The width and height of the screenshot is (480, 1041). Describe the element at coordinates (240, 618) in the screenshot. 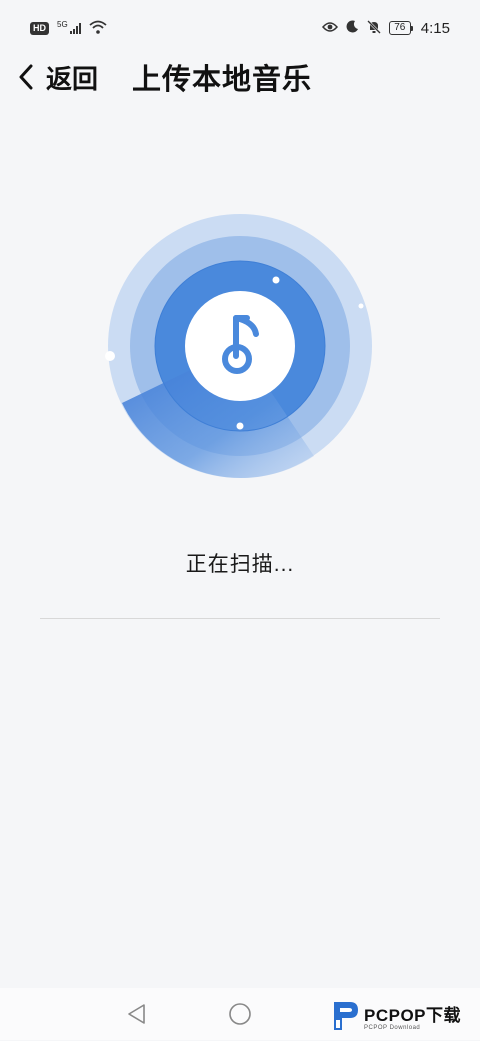

I see `divider` at that location.